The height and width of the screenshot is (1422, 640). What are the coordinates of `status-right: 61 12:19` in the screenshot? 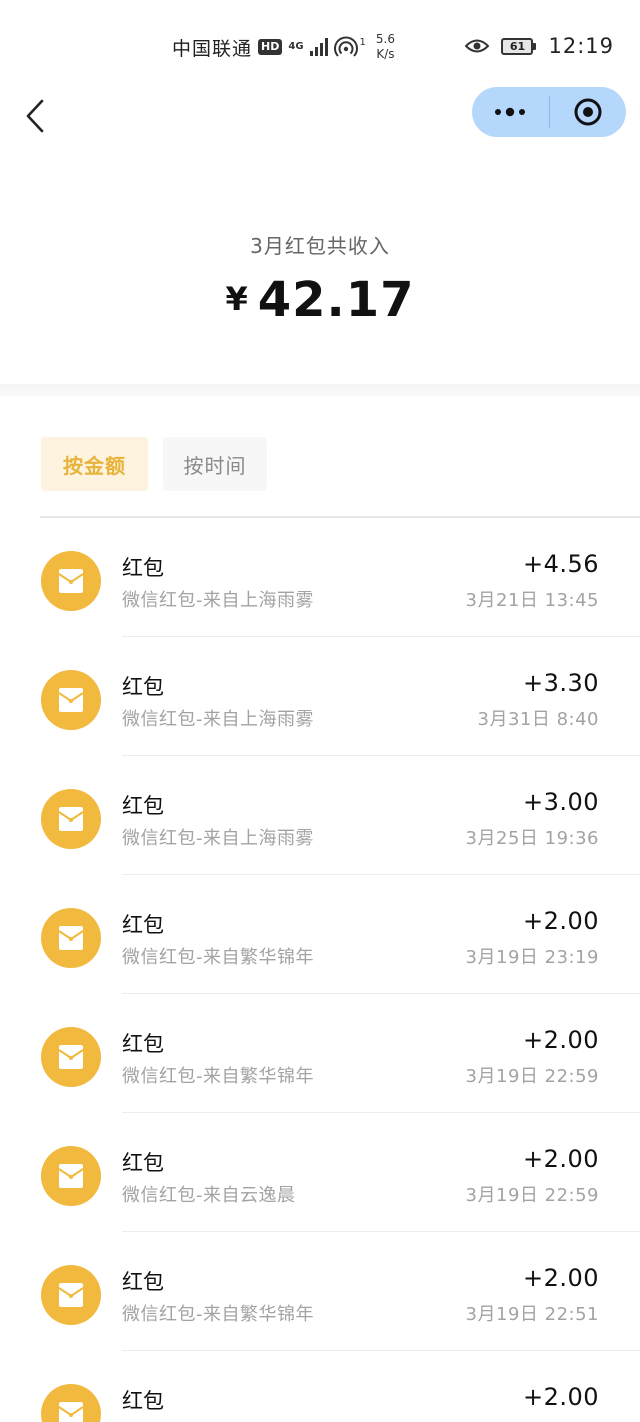 It's located at (539, 46).